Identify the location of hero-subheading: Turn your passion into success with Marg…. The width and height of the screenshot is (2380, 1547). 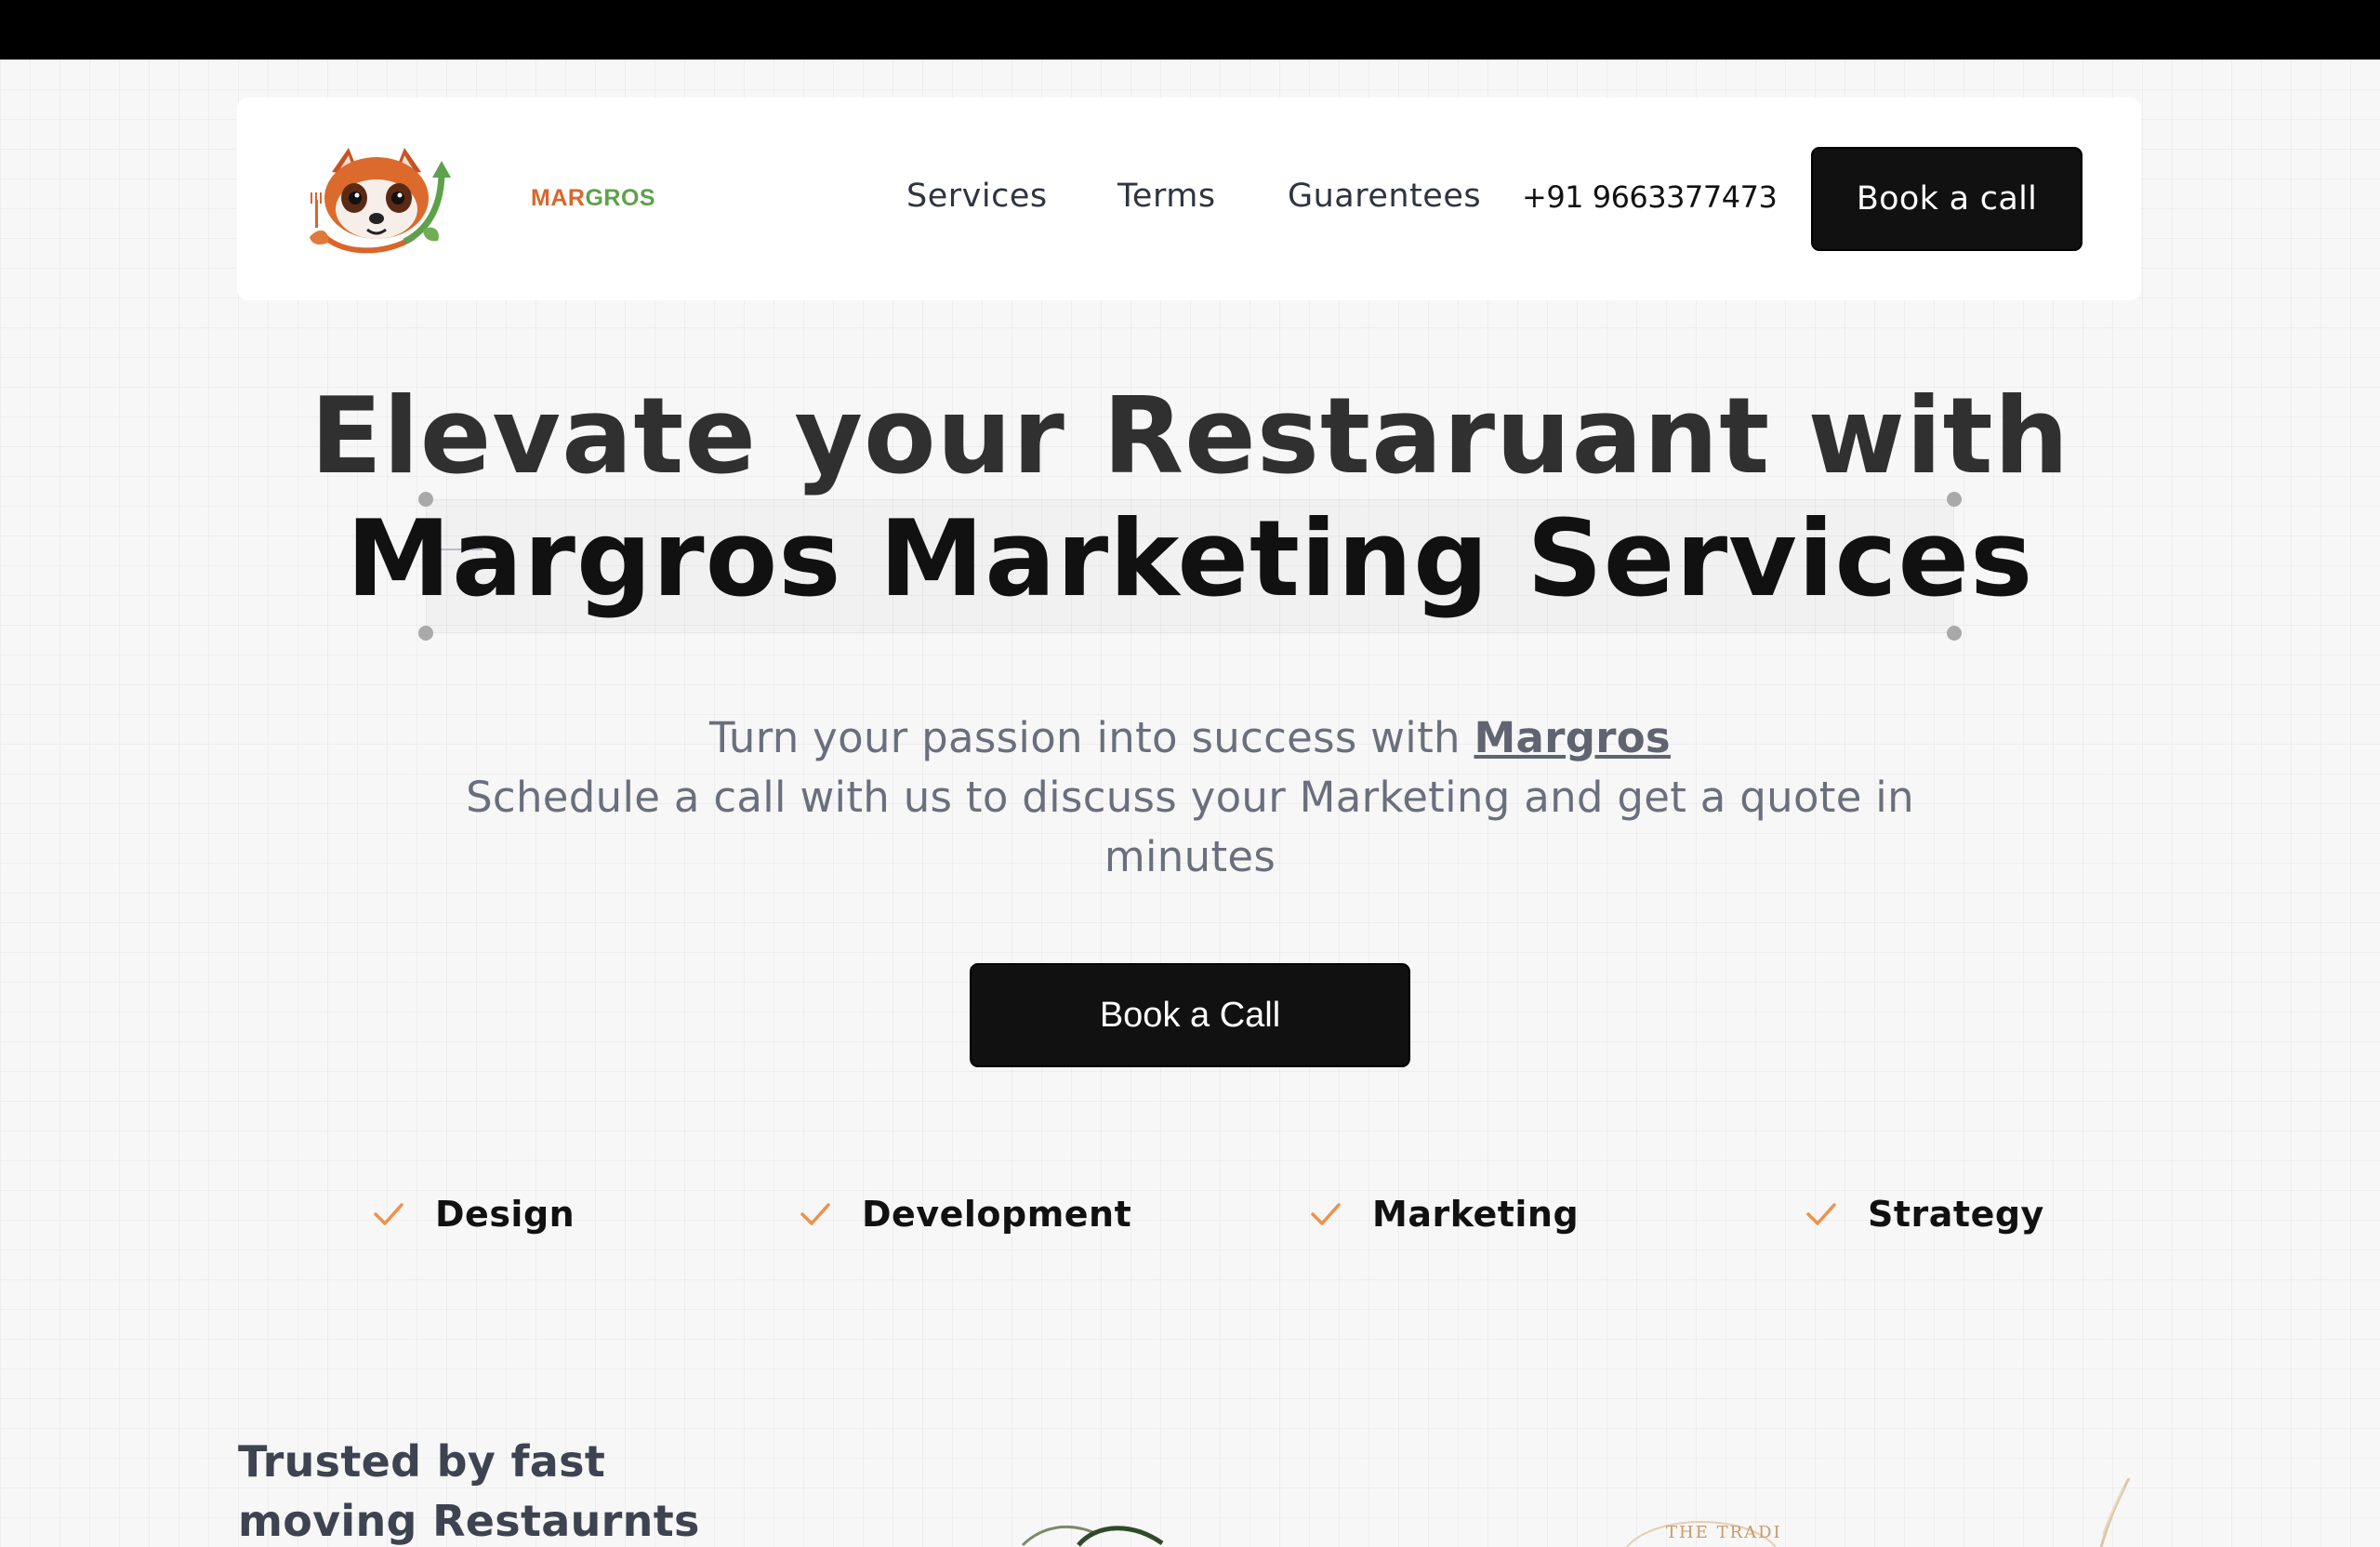
(1190, 797).